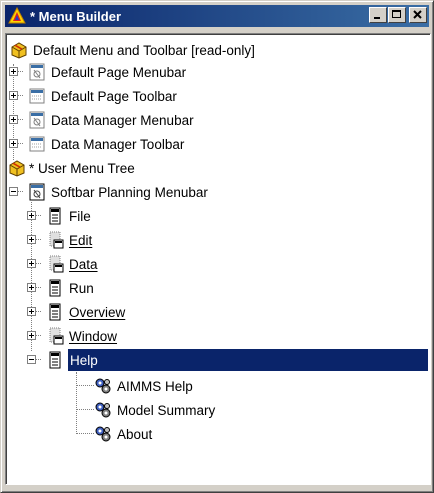 This screenshot has width=434, height=493. Describe the element at coordinates (217, 16) in the screenshot. I see `title-bar: * Menu Builder` at that location.